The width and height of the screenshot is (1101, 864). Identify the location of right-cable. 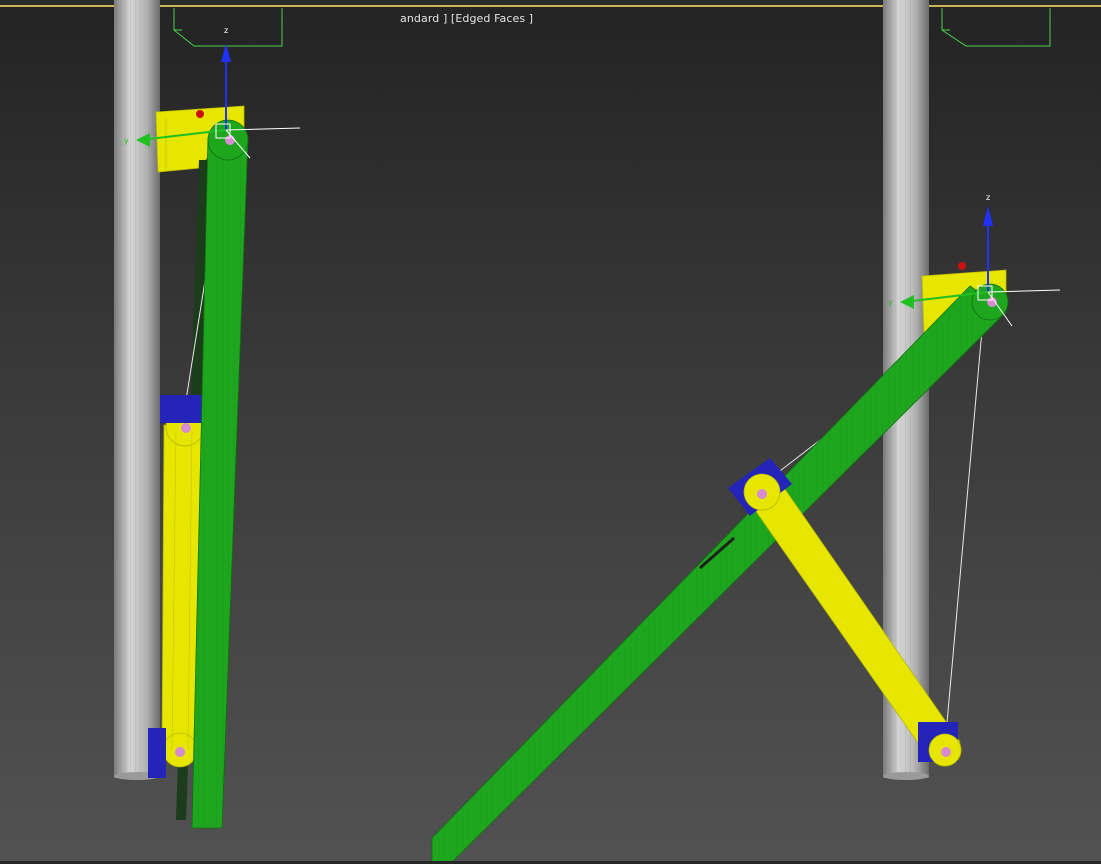
(964, 532).